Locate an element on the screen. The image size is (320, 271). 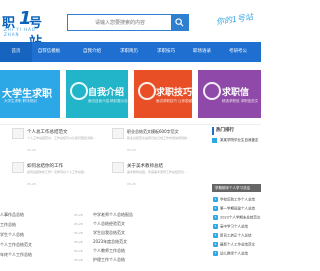
banner-title: 求职技巧 is located at coordinates (174, 93).